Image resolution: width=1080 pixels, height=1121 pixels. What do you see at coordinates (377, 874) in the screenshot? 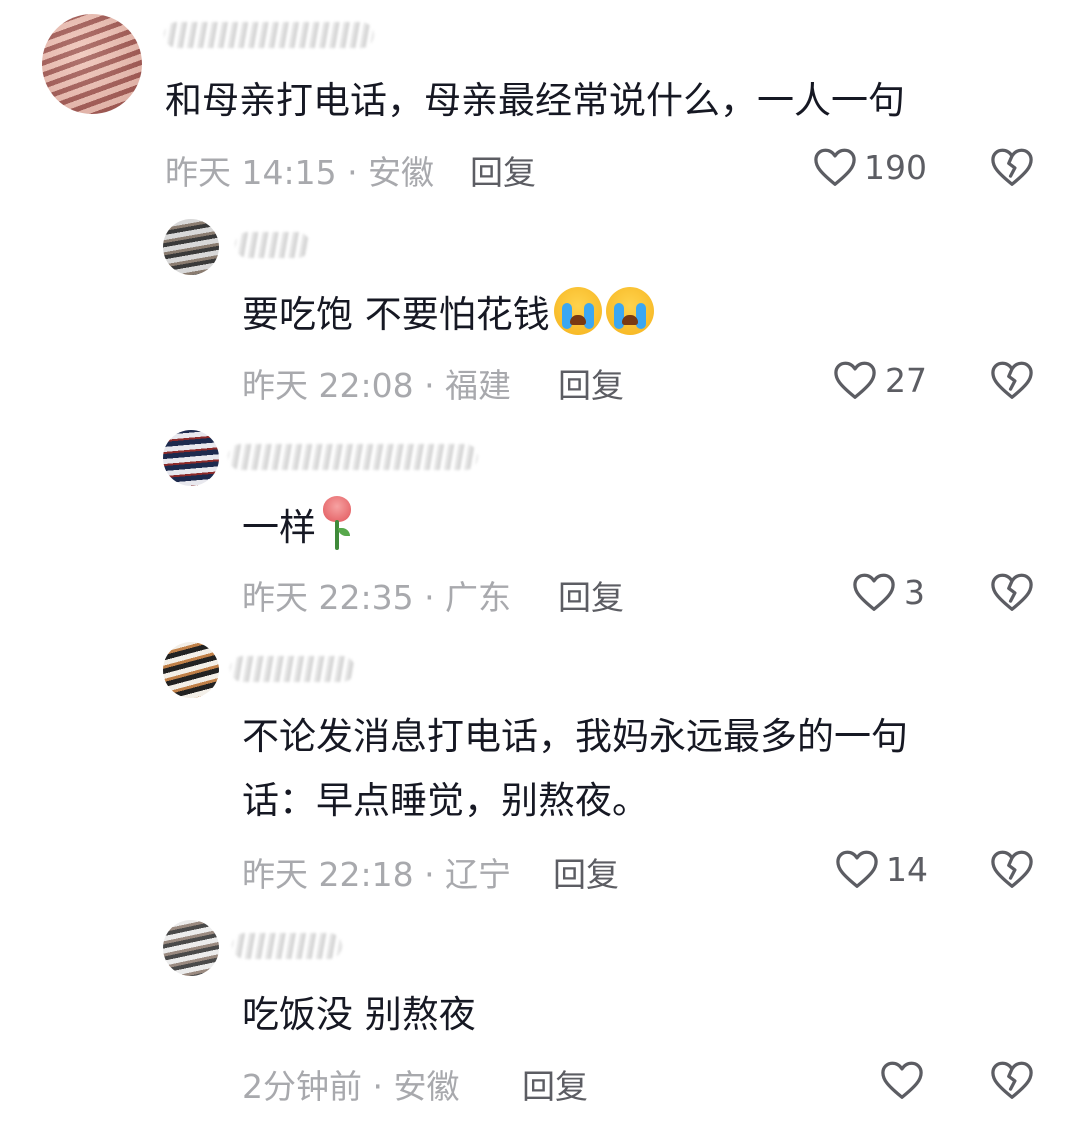
I see `comment-meta: 昨天 22:18 · 辽宁` at bounding box center [377, 874].